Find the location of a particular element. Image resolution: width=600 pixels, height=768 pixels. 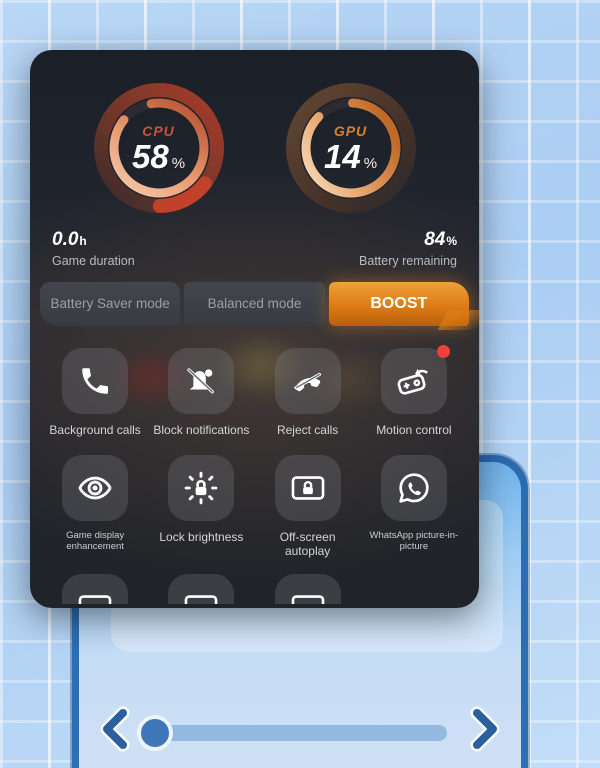

battery-value: 84% is located at coordinates (408, 240).